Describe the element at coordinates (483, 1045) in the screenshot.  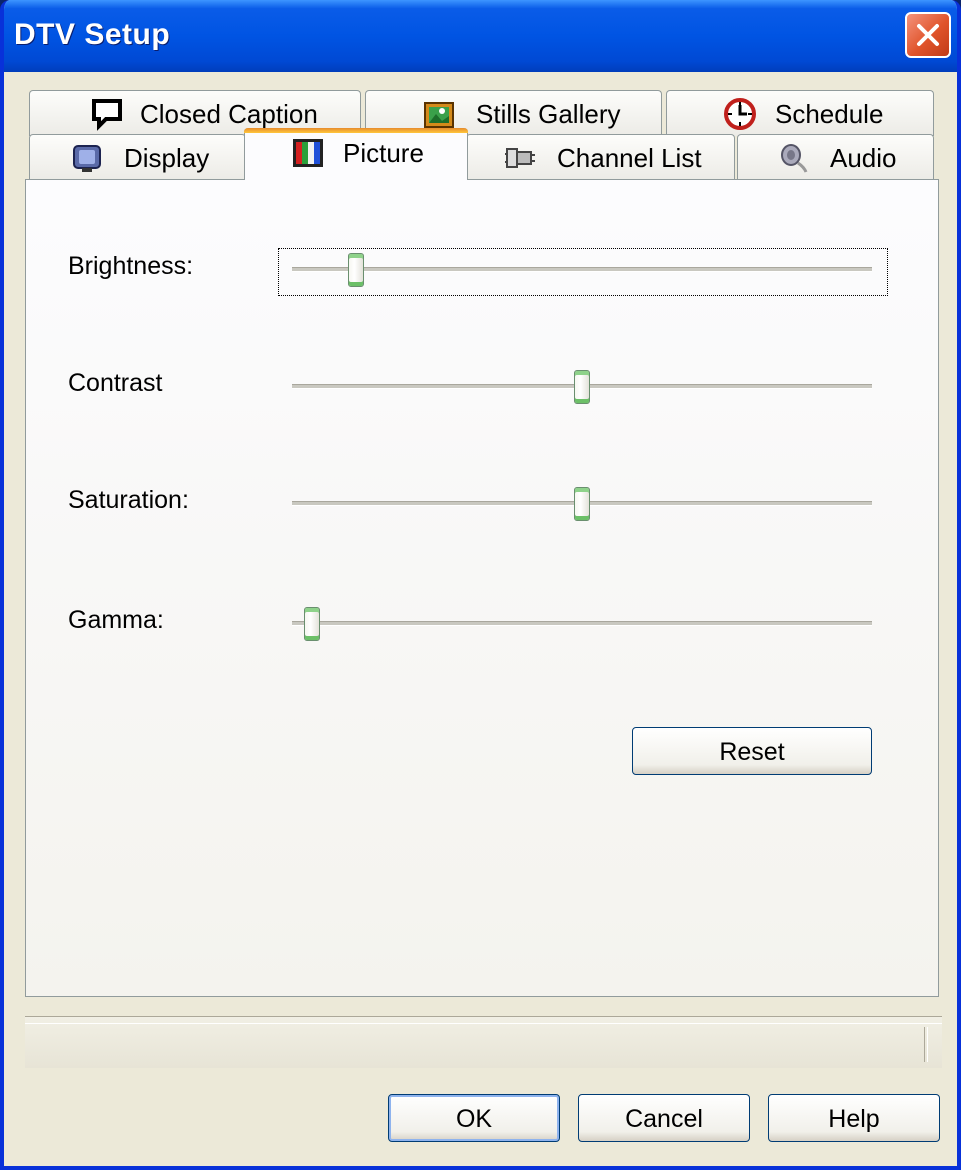
I see `status-bar-inner` at that location.